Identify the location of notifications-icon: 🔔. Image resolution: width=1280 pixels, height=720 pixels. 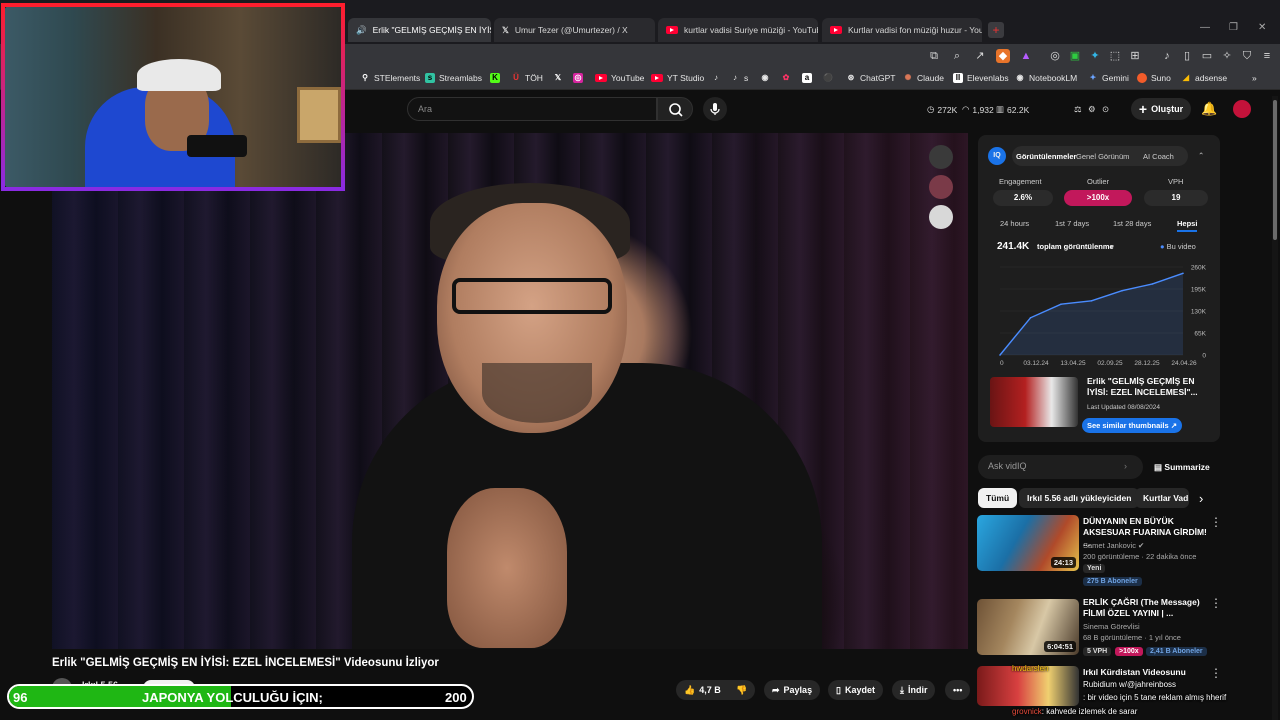
(1209, 109).